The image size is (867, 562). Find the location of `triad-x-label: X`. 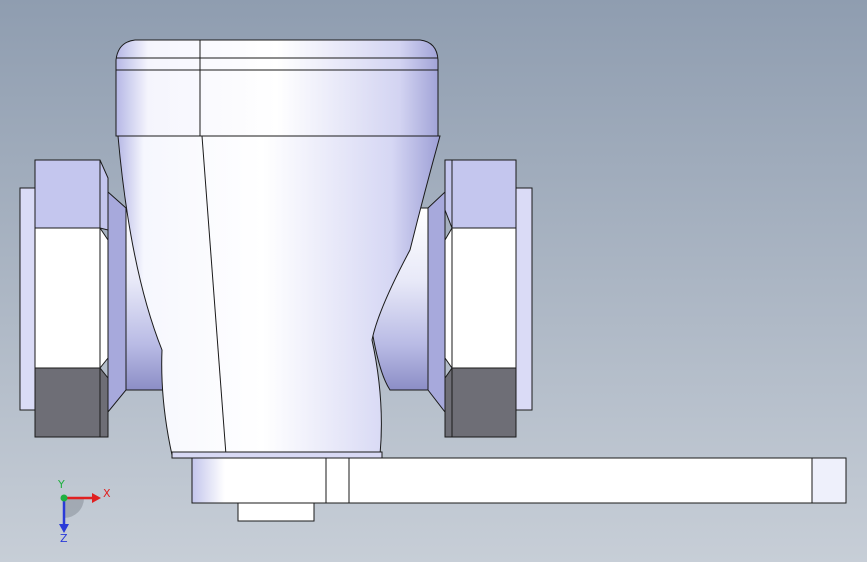

triad-x-label: X is located at coordinates (107, 493).